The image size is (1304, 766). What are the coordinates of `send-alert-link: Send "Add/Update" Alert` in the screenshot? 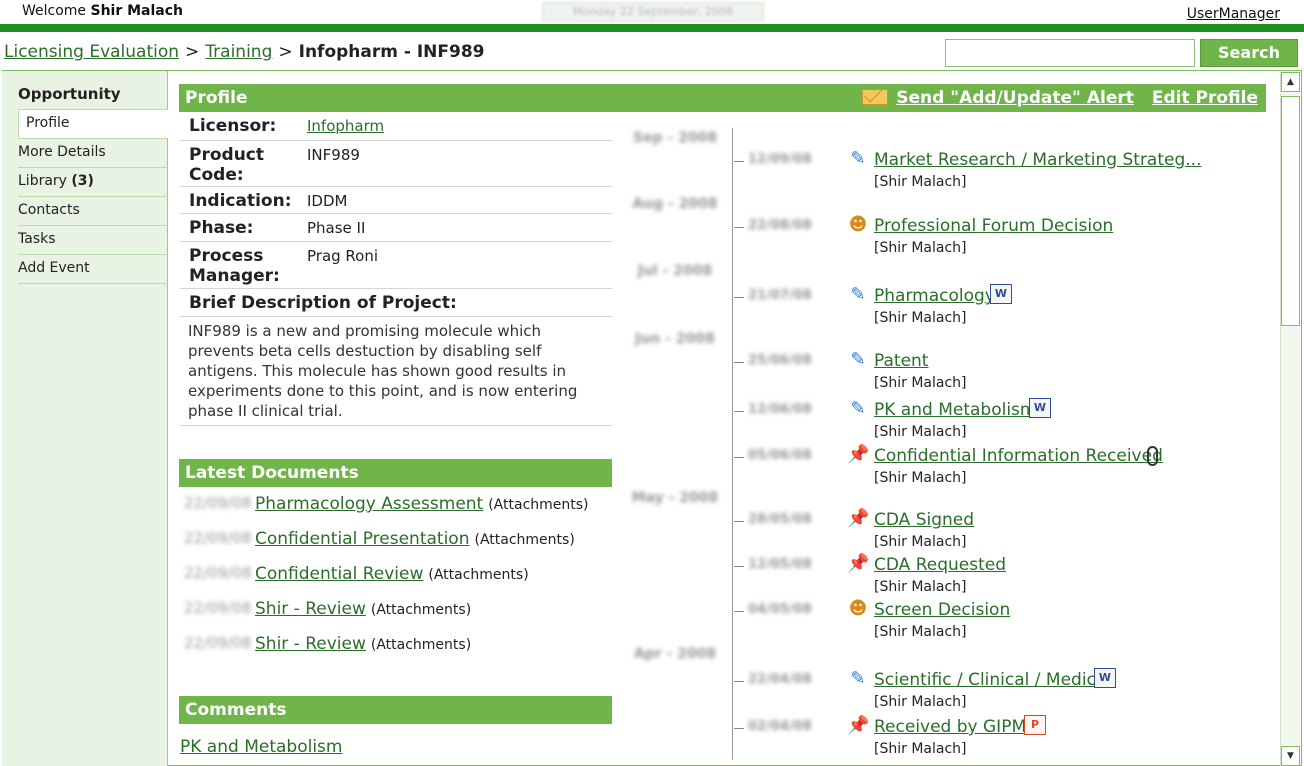 It's located at (1015, 98).